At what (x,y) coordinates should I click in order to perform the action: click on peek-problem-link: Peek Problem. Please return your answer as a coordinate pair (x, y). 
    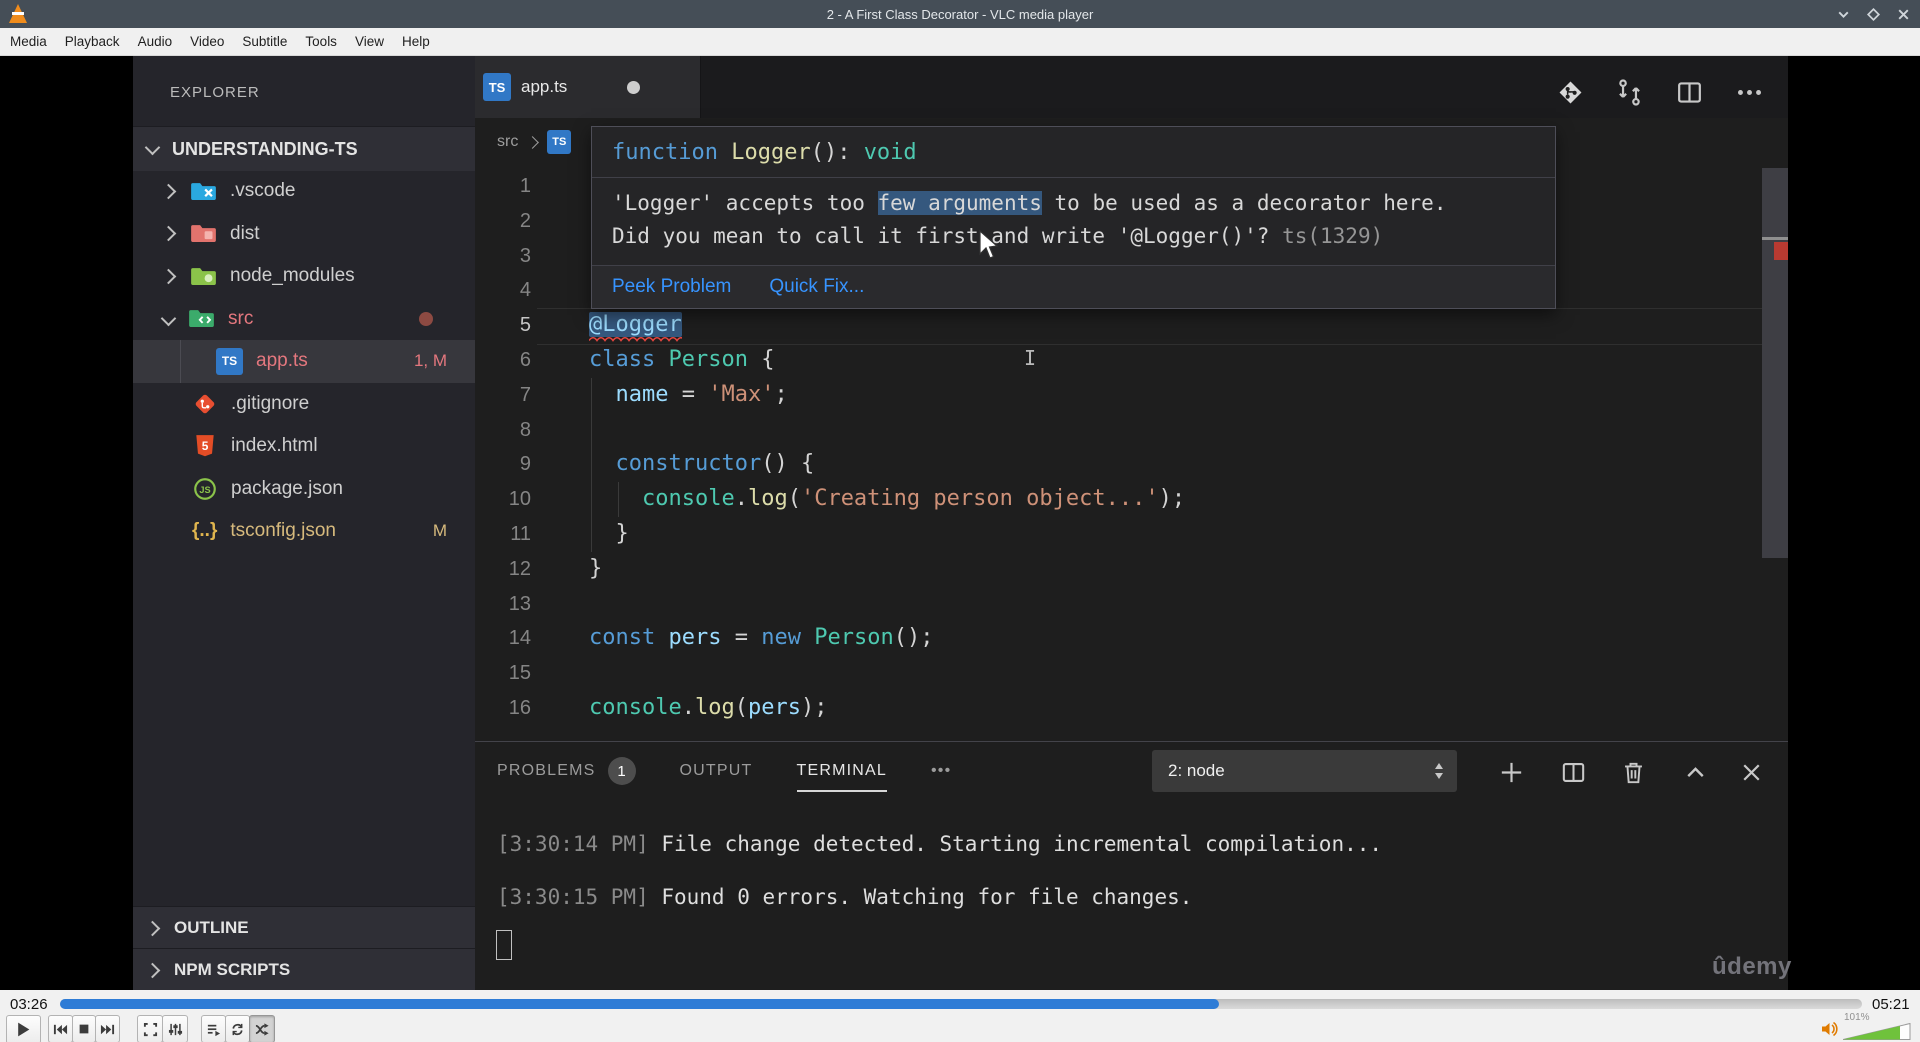
    Looking at the image, I should click on (671, 287).